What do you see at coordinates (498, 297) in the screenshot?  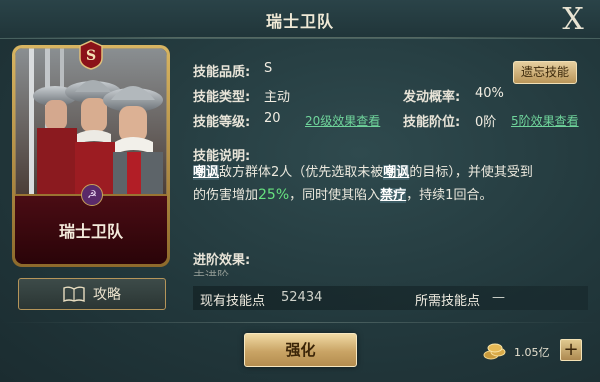 I see `required-points-value: —` at bounding box center [498, 297].